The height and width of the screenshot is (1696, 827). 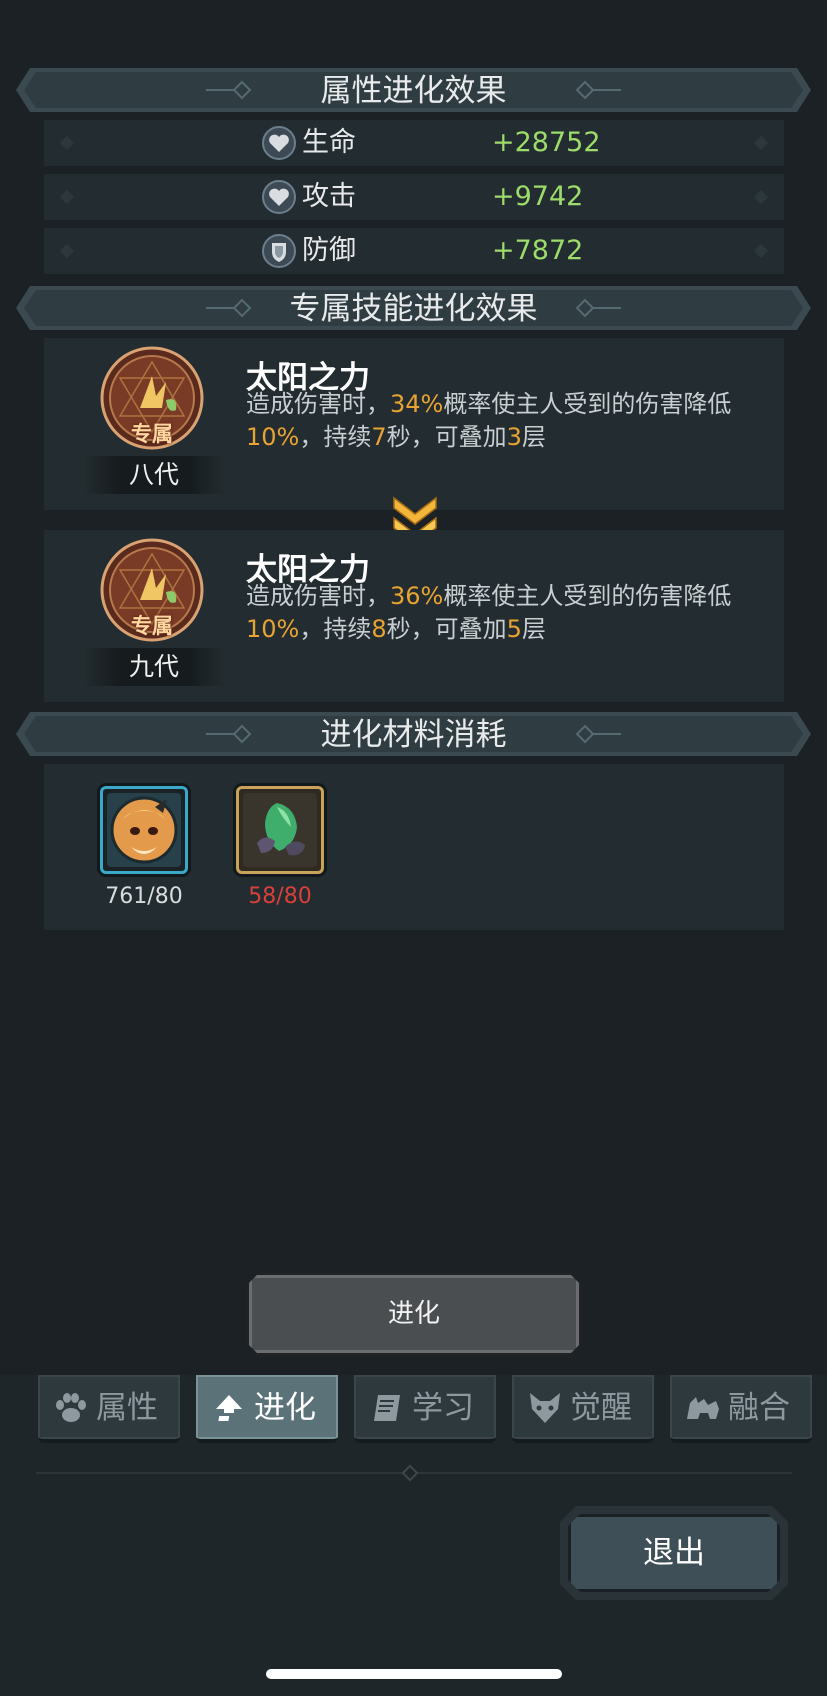 I want to click on stat-value: +7872, so click(x=538, y=250).